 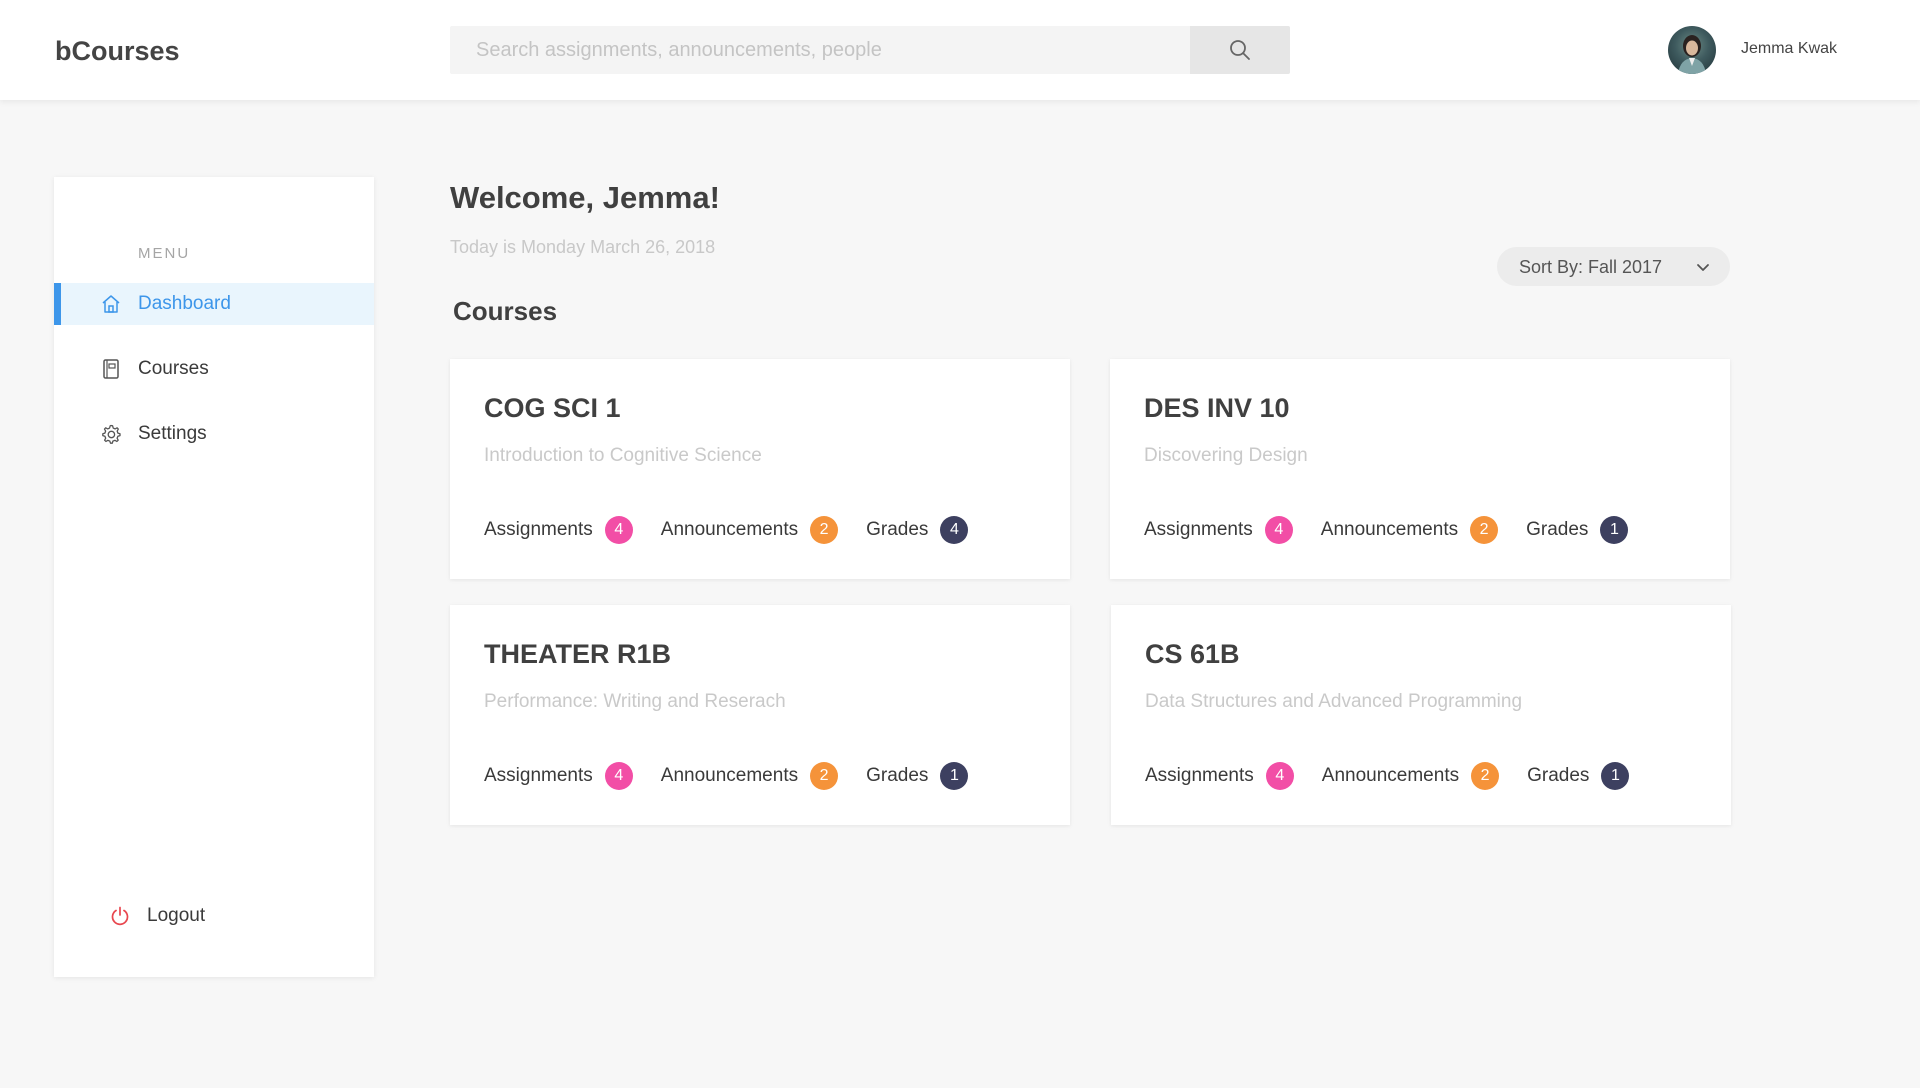 What do you see at coordinates (505, 311) in the screenshot?
I see `courses-heading: Courses` at bounding box center [505, 311].